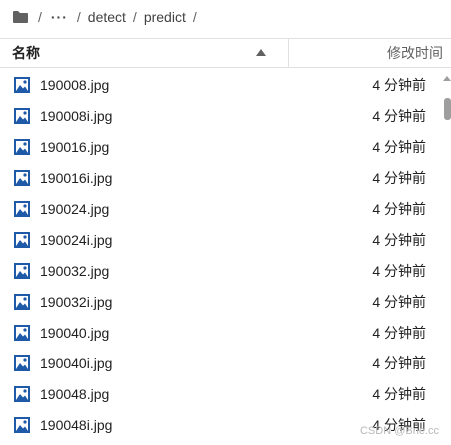  I want to click on file-name: 190016i.jpg, so click(180, 178).